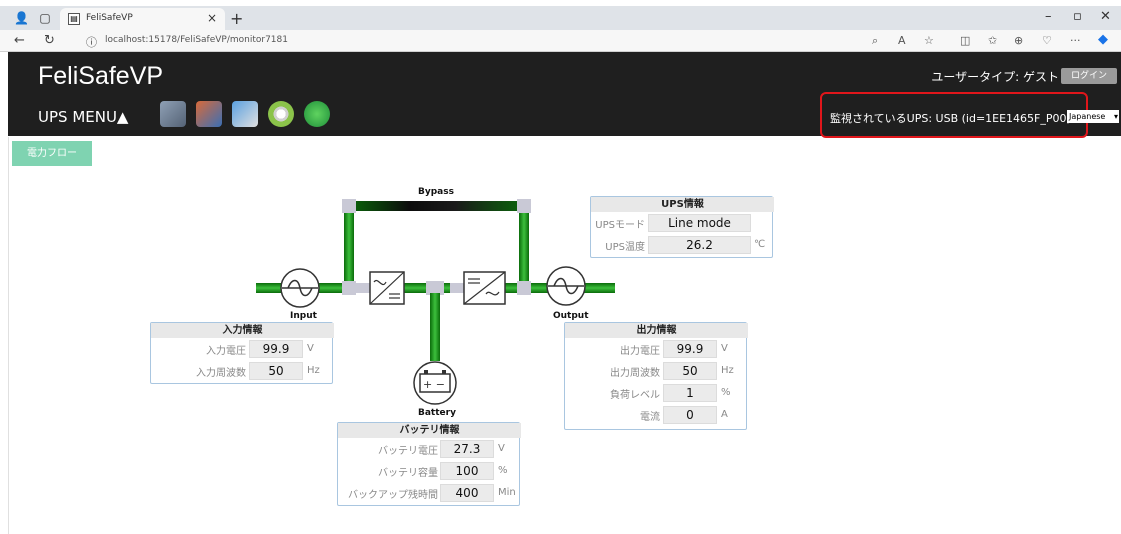  I want to click on history-icon, so click(209, 114).